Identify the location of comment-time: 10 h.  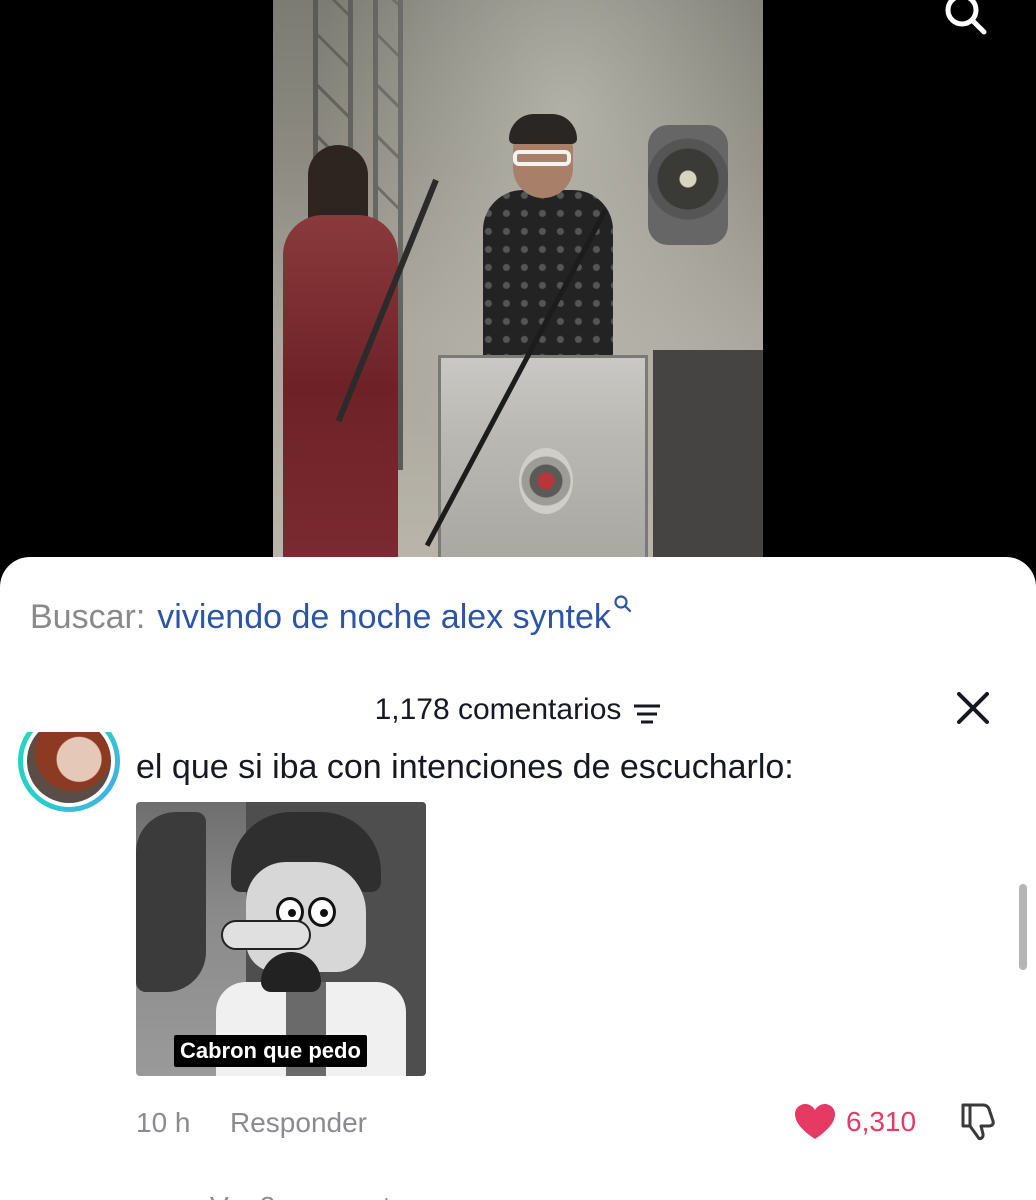
(163, 1122).